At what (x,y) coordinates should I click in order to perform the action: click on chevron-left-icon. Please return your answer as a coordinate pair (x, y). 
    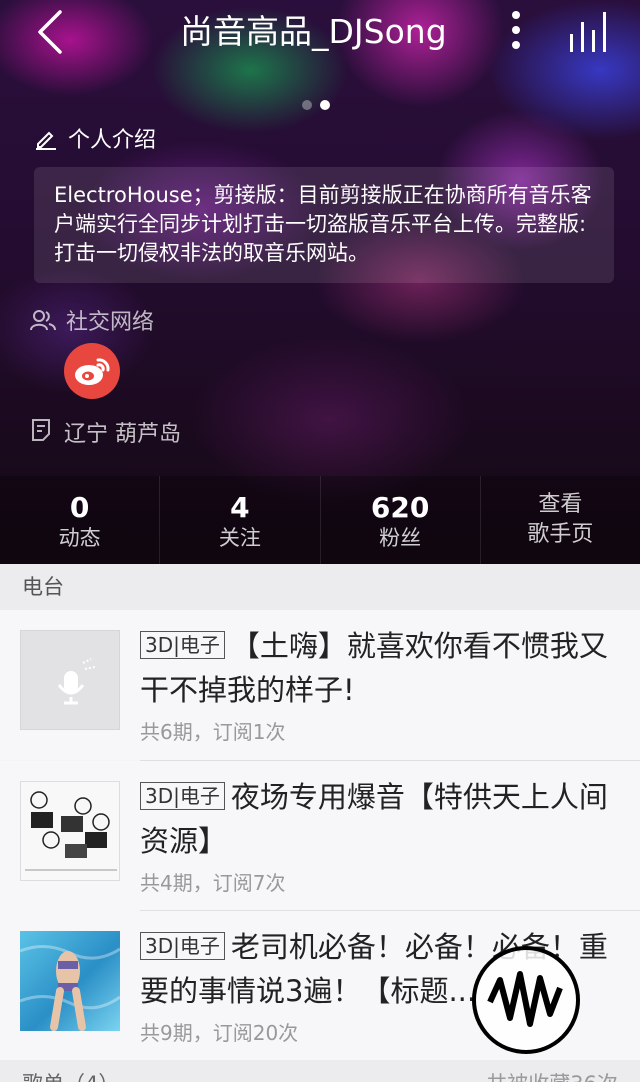
    Looking at the image, I should click on (50, 32).